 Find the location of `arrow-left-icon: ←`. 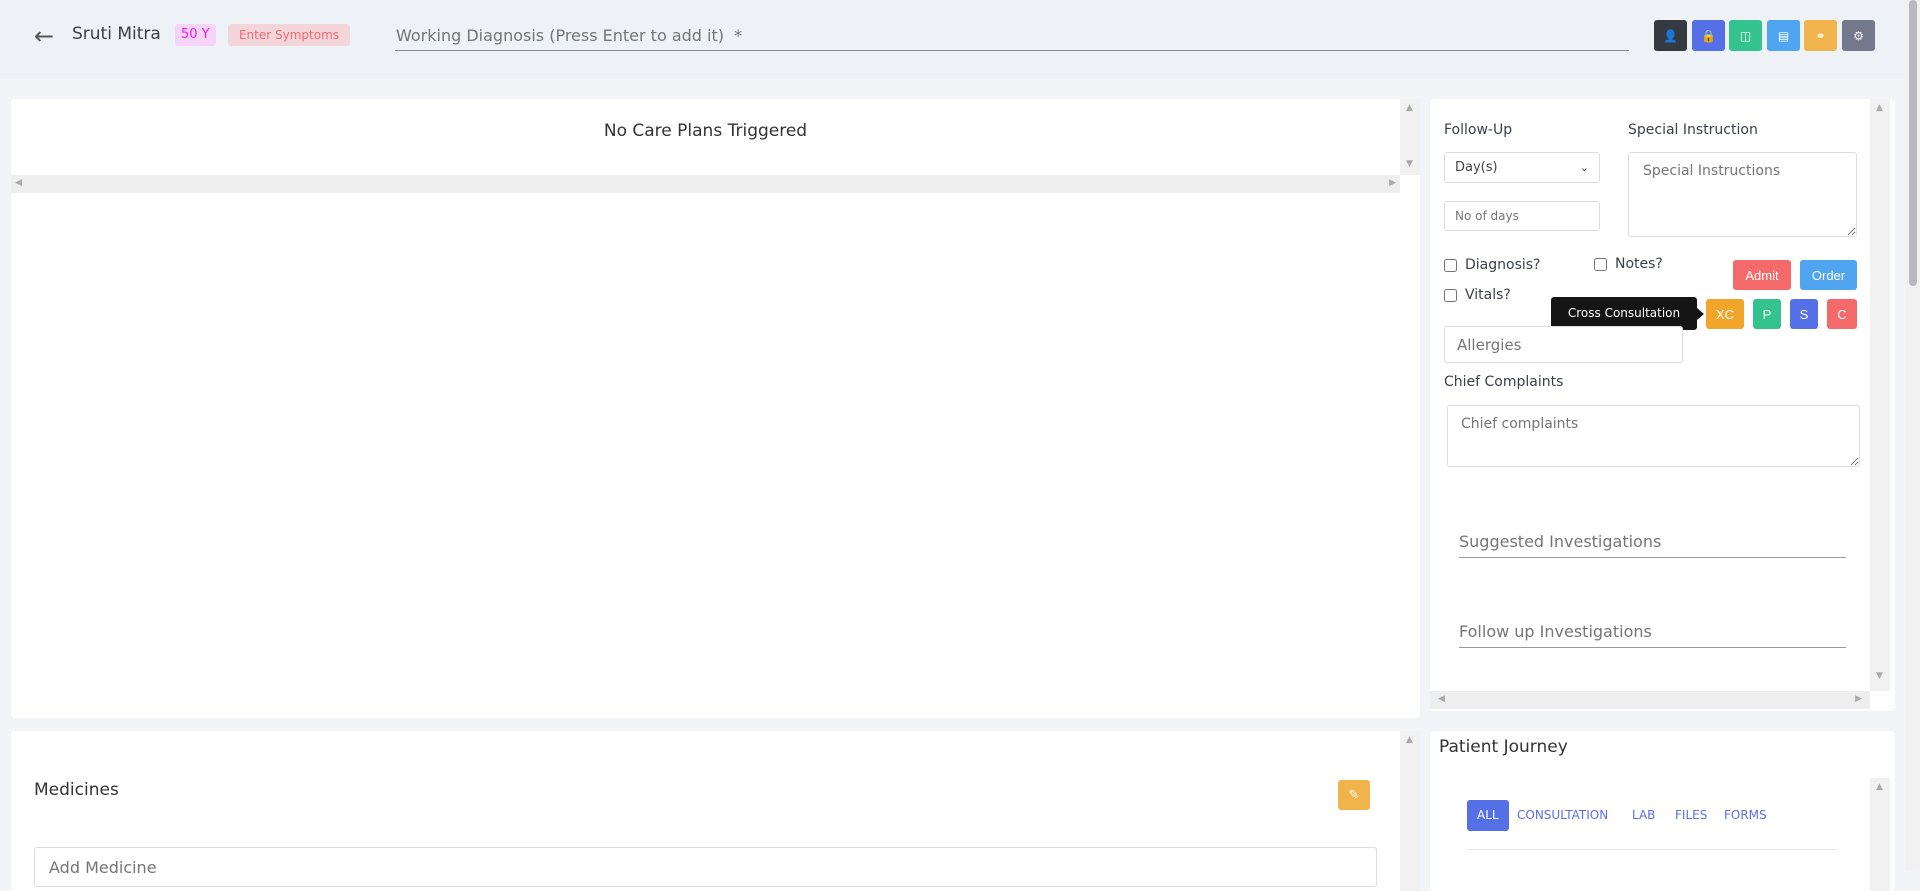

arrow-left-icon: ← is located at coordinates (44, 36).